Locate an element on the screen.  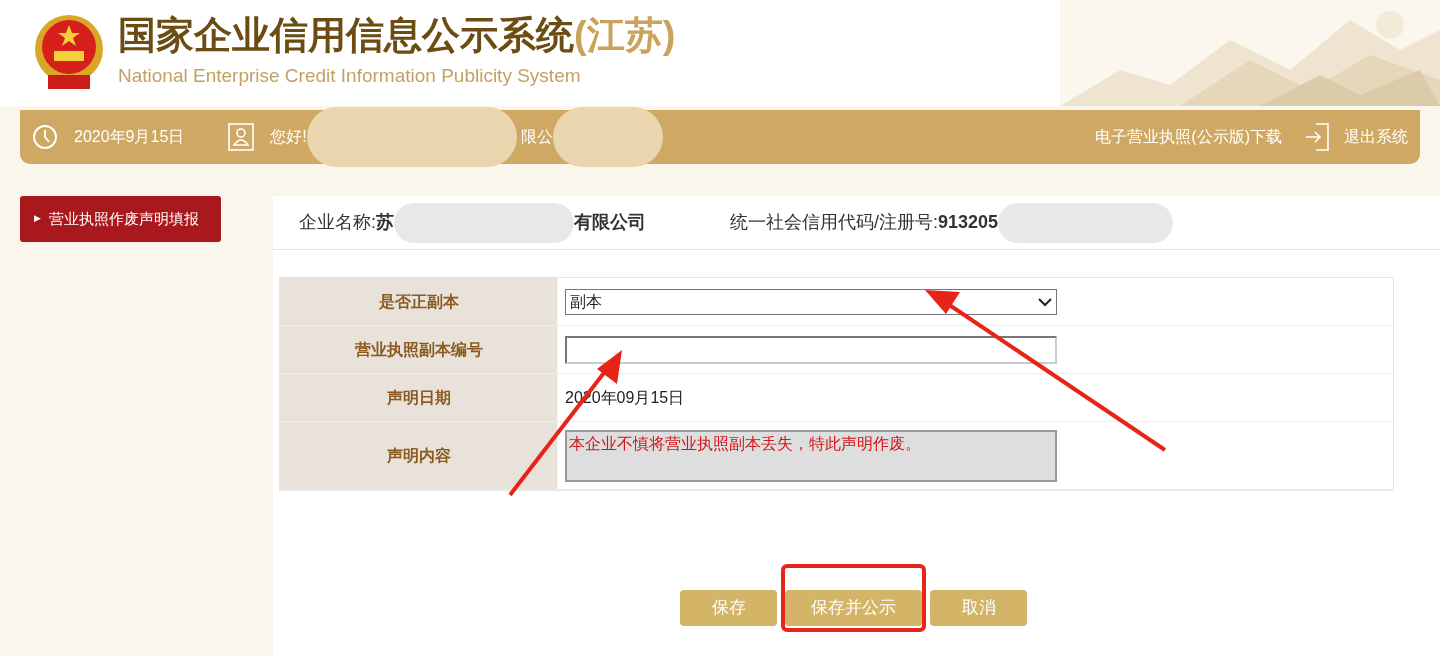
field-label: 是否正副本 is located at coordinates (418, 301).